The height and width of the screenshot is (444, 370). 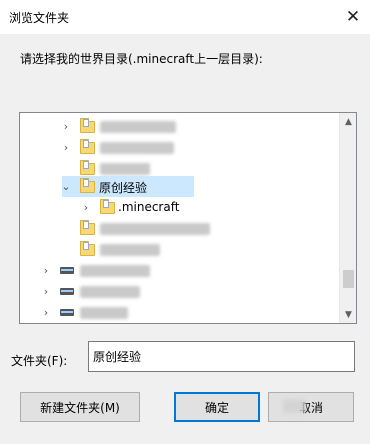 I want to click on ok-button: 确定, so click(x=217, y=407).